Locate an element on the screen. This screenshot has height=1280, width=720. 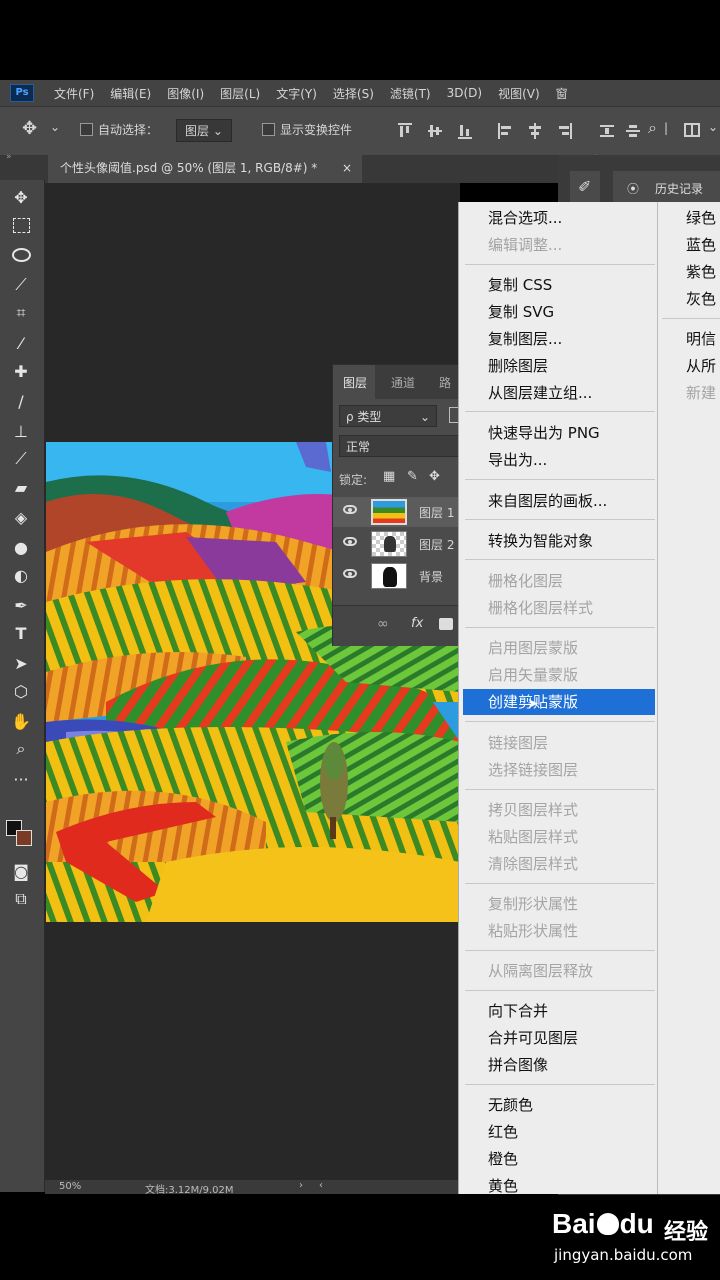
zoom-level: 50% is located at coordinates (70, 1186).